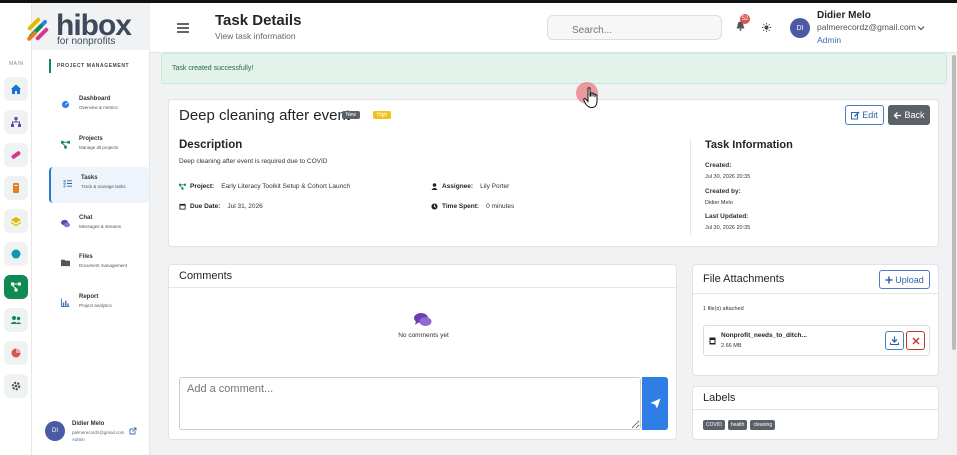 Image resolution: width=957 pixels, height=455 pixels. I want to click on rail-projects-icon, so click(16, 287).